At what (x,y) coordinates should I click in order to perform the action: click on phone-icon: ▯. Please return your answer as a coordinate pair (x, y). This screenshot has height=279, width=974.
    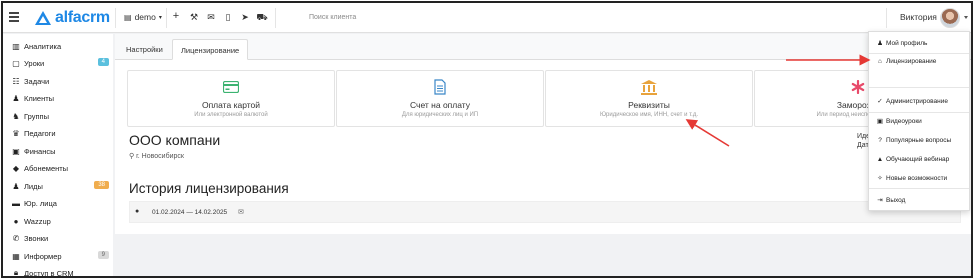
    Looking at the image, I should click on (228, 17).